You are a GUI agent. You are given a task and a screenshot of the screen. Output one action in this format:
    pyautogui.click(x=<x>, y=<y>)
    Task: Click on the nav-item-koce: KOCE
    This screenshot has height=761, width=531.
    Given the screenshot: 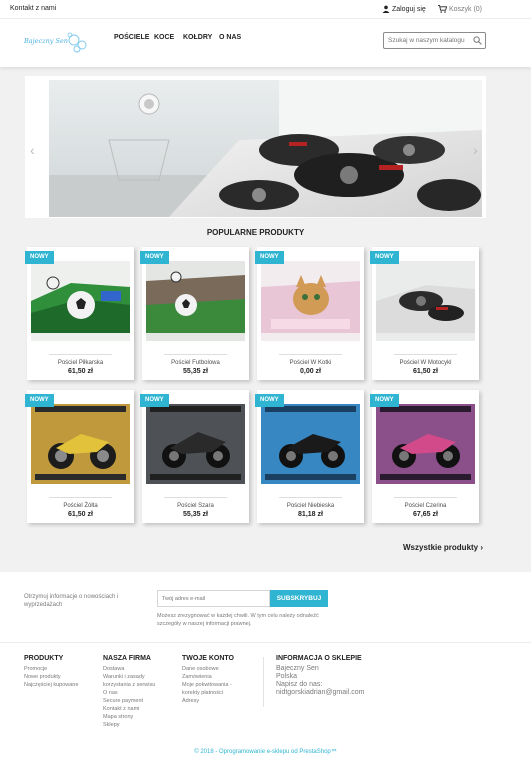 What is the action you would take?
    pyautogui.click(x=164, y=37)
    